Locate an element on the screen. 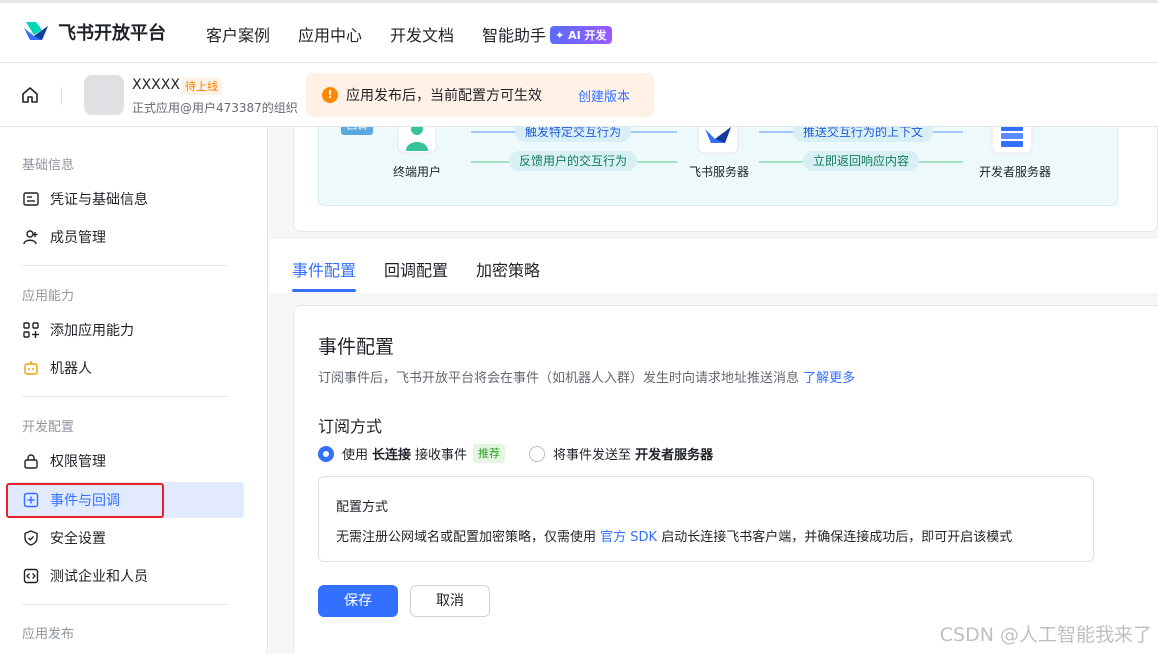 The width and height of the screenshot is (1158, 654). learn-more-link: 了解更多 is located at coordinates (829, 378).